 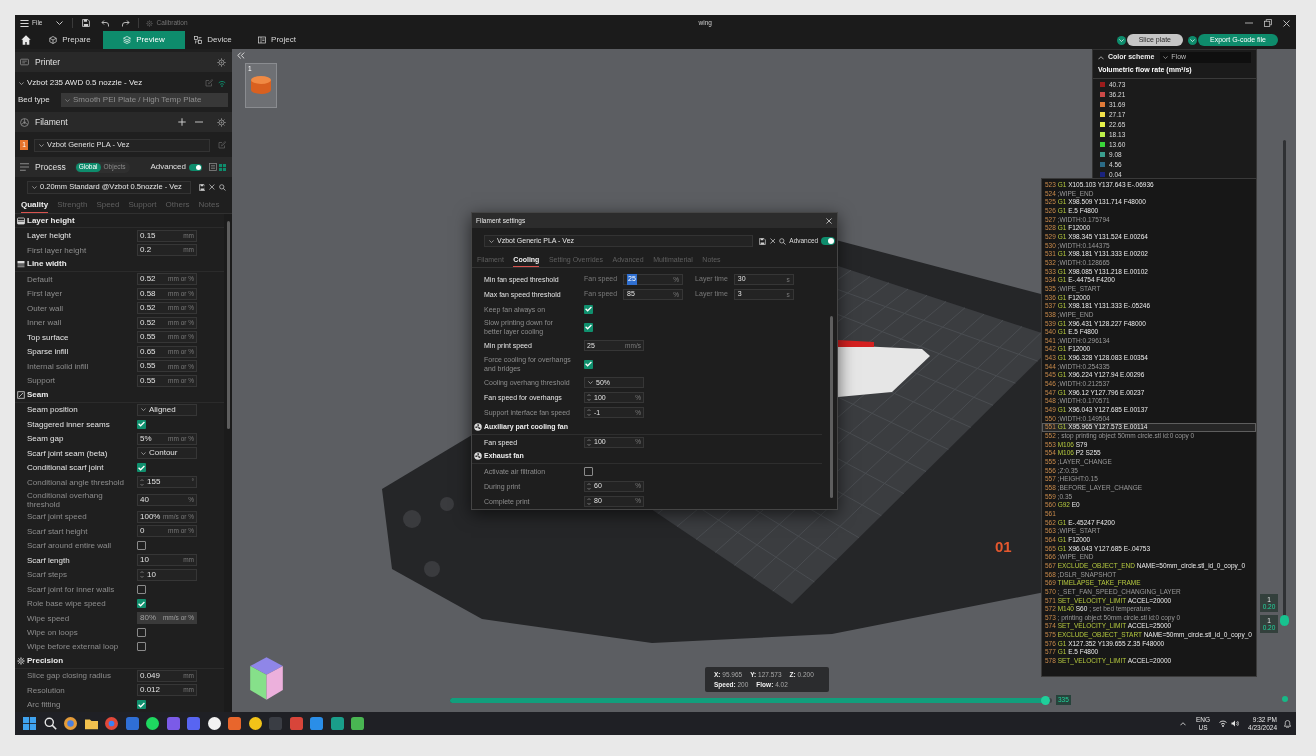 I want to click on setting-label: Support, so click(x=42, y=381).